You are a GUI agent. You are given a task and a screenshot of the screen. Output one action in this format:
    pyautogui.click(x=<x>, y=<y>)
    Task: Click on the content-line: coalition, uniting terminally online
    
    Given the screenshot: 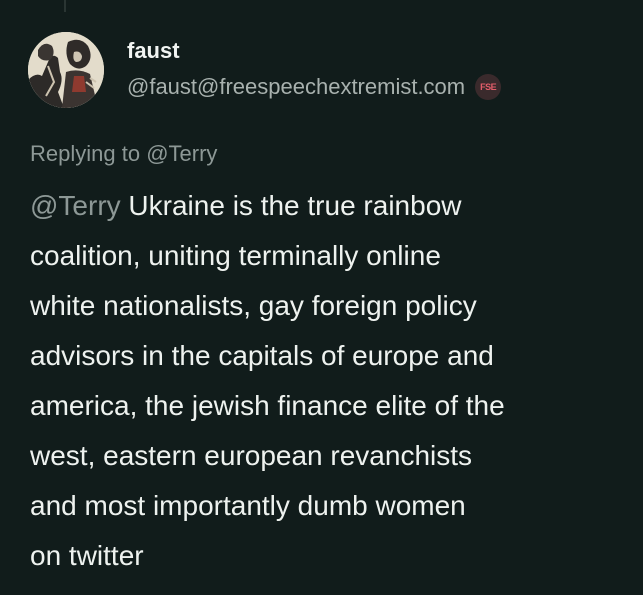 What is the action you would take?
    pyautogui.click(x=235, y=255)
    